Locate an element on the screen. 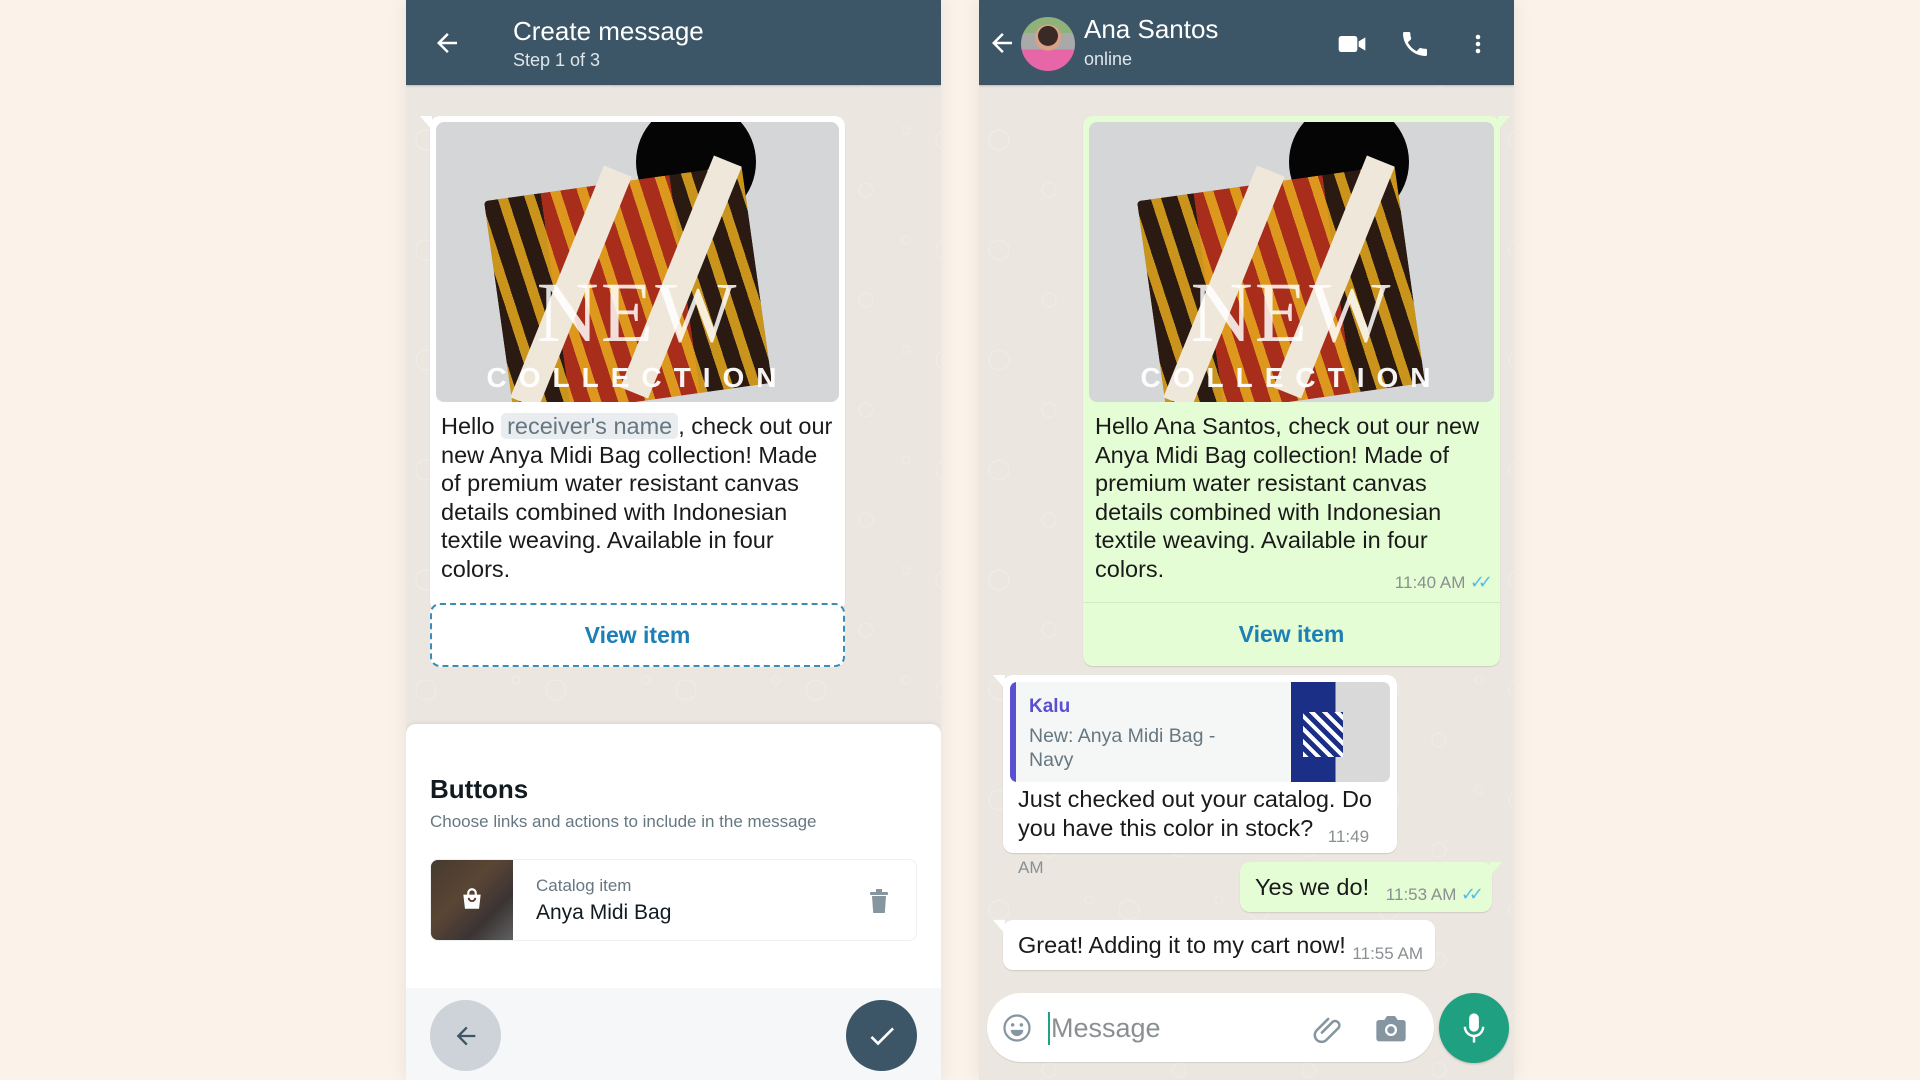 Image resolution: width=1920 pixels, height=1080 pixels. message-text: Yes we do! is located at coordinates (1312, 887).